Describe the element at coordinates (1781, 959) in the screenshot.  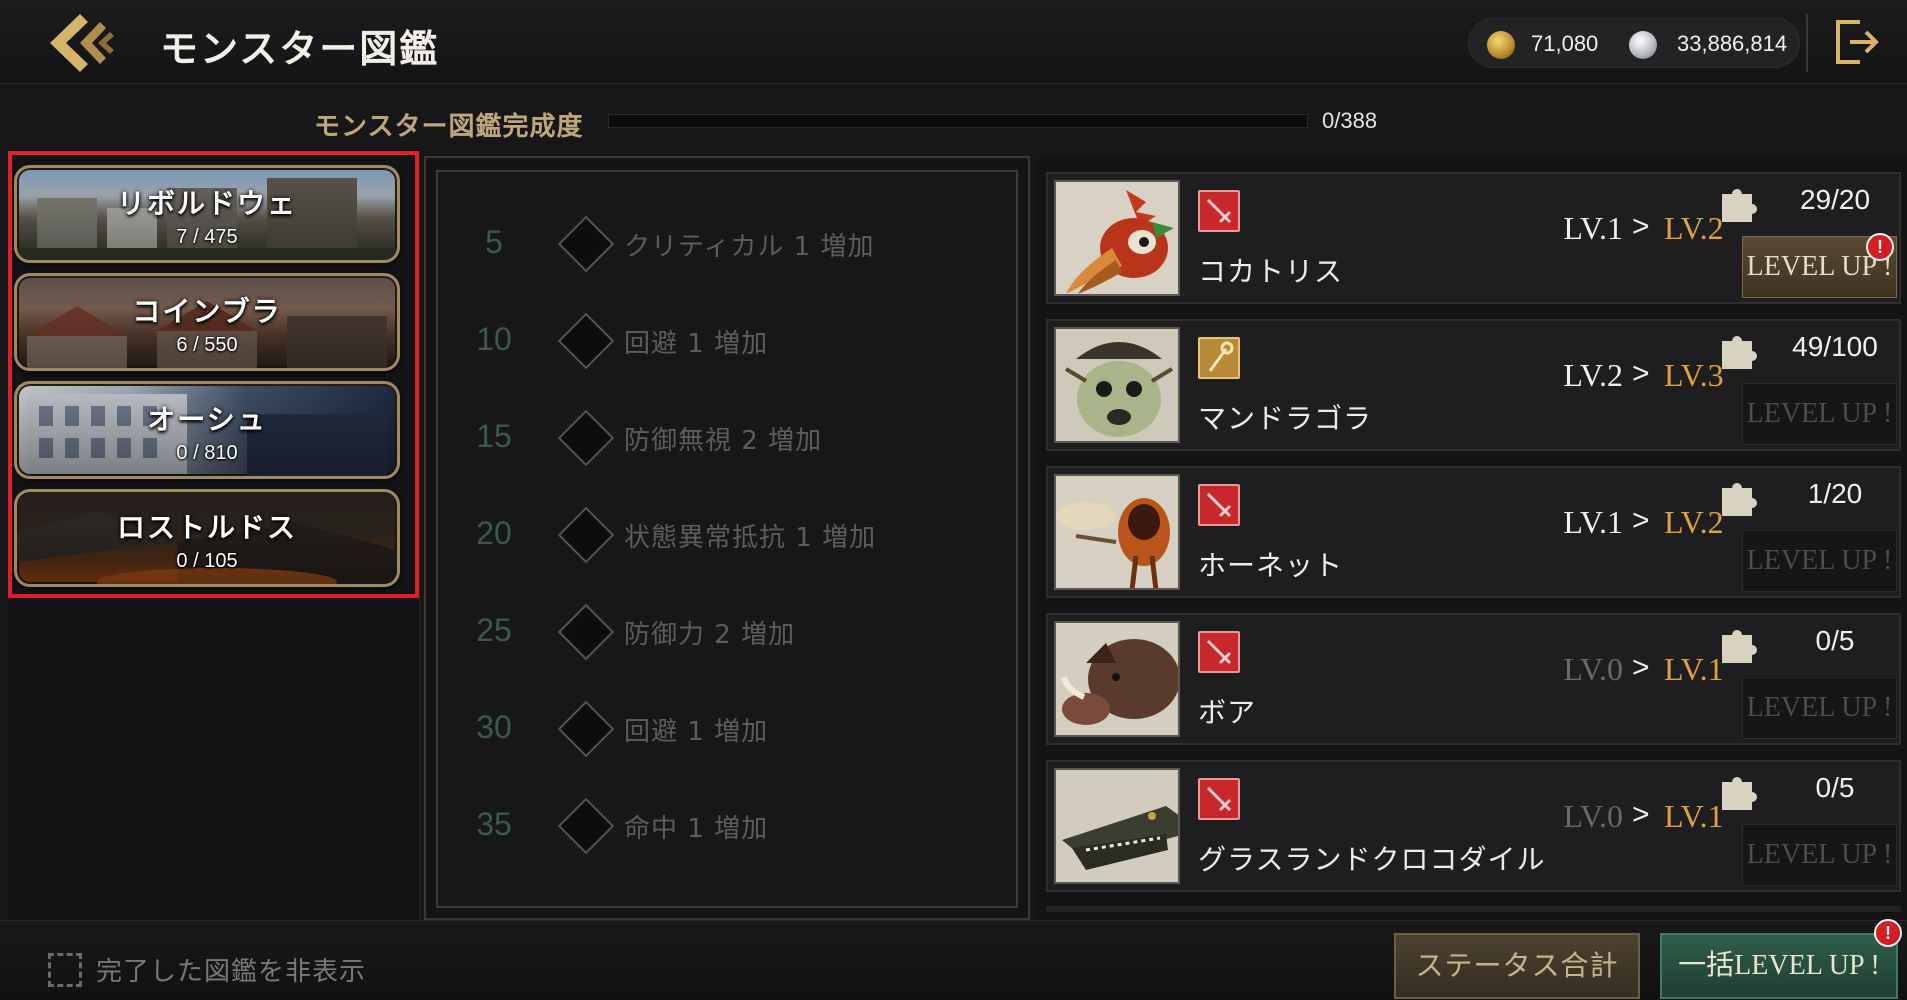
I see `bulk-level-up-button: 一括LEVEL UP ! !` at that location.